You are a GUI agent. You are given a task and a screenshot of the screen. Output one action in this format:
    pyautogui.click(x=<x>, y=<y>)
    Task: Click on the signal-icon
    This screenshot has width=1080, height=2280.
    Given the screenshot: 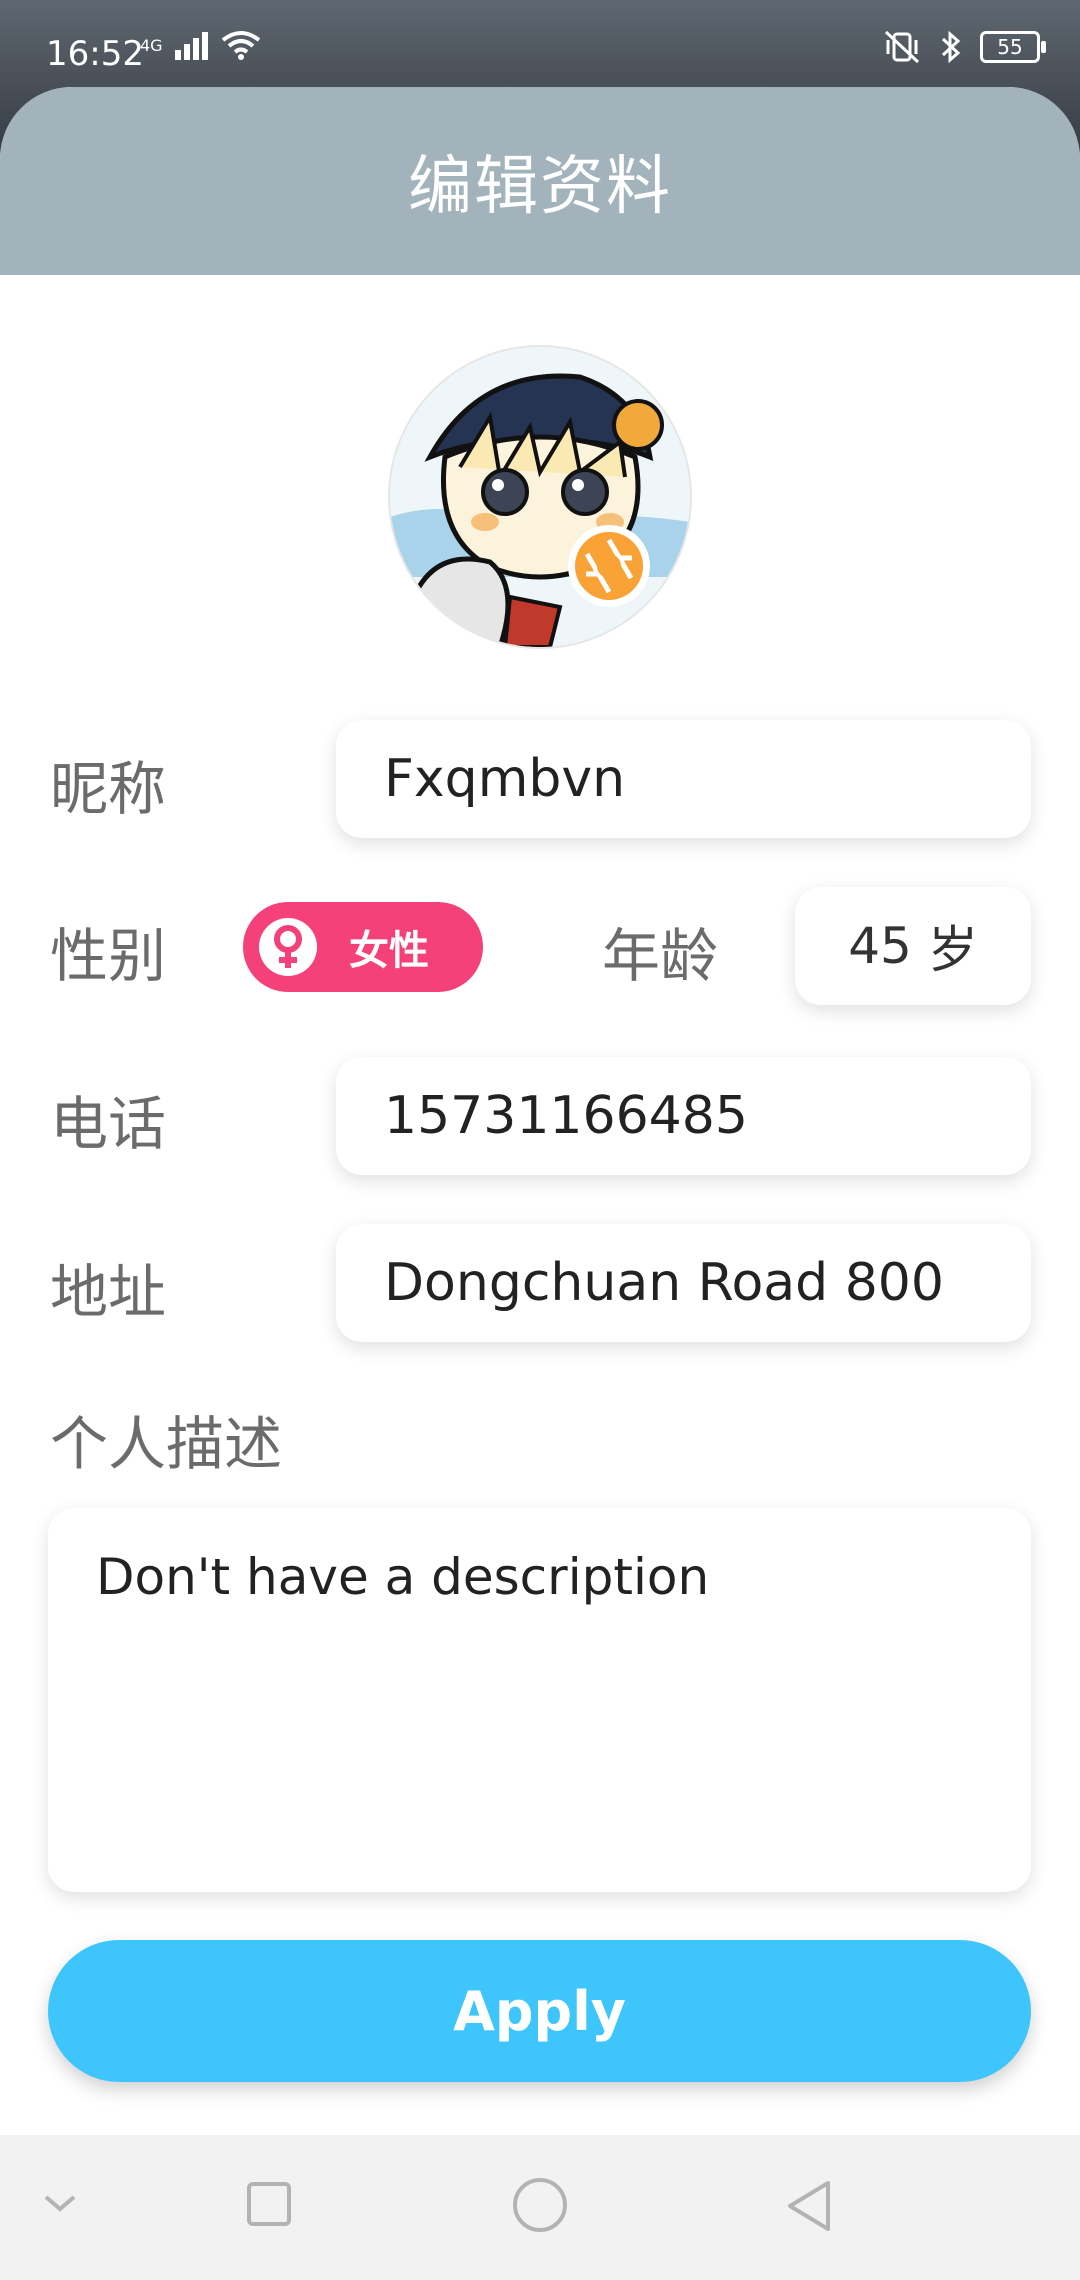 What is the action you would take?
    pyautogui.click(x=191, y=46)
    